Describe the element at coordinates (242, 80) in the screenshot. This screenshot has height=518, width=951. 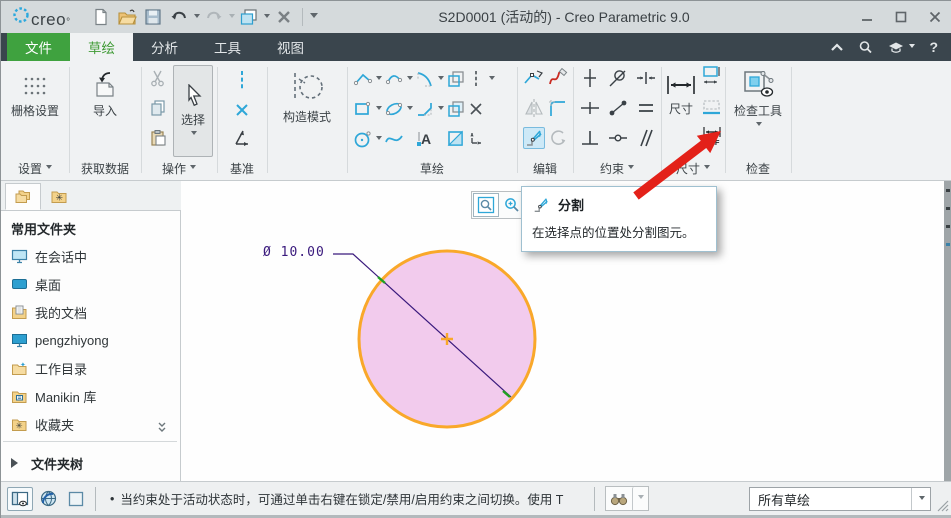
I see `centerline-button` at that location.